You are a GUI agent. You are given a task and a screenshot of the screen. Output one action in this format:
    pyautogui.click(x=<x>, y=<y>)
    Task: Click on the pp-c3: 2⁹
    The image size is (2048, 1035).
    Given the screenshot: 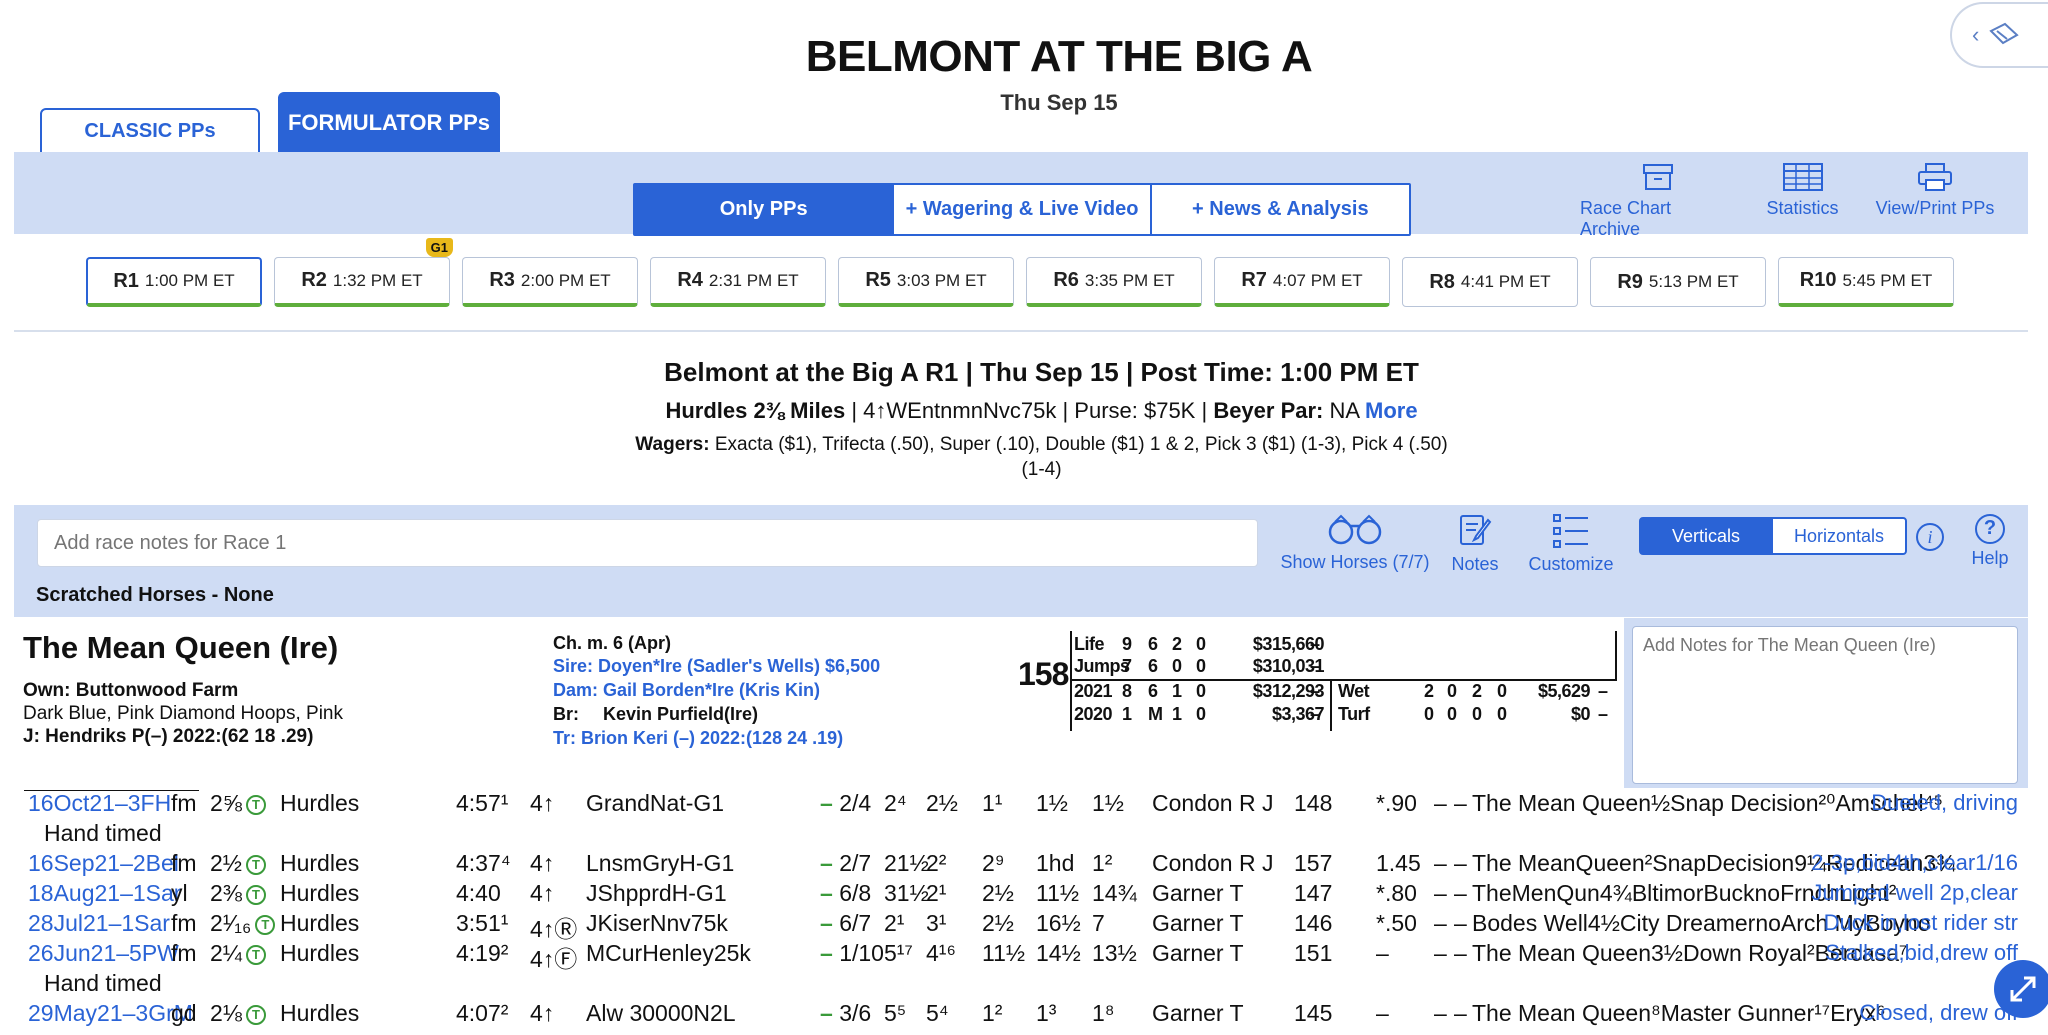 What is the action you would take?
    pyautogui.click(x=993, y=863)
    